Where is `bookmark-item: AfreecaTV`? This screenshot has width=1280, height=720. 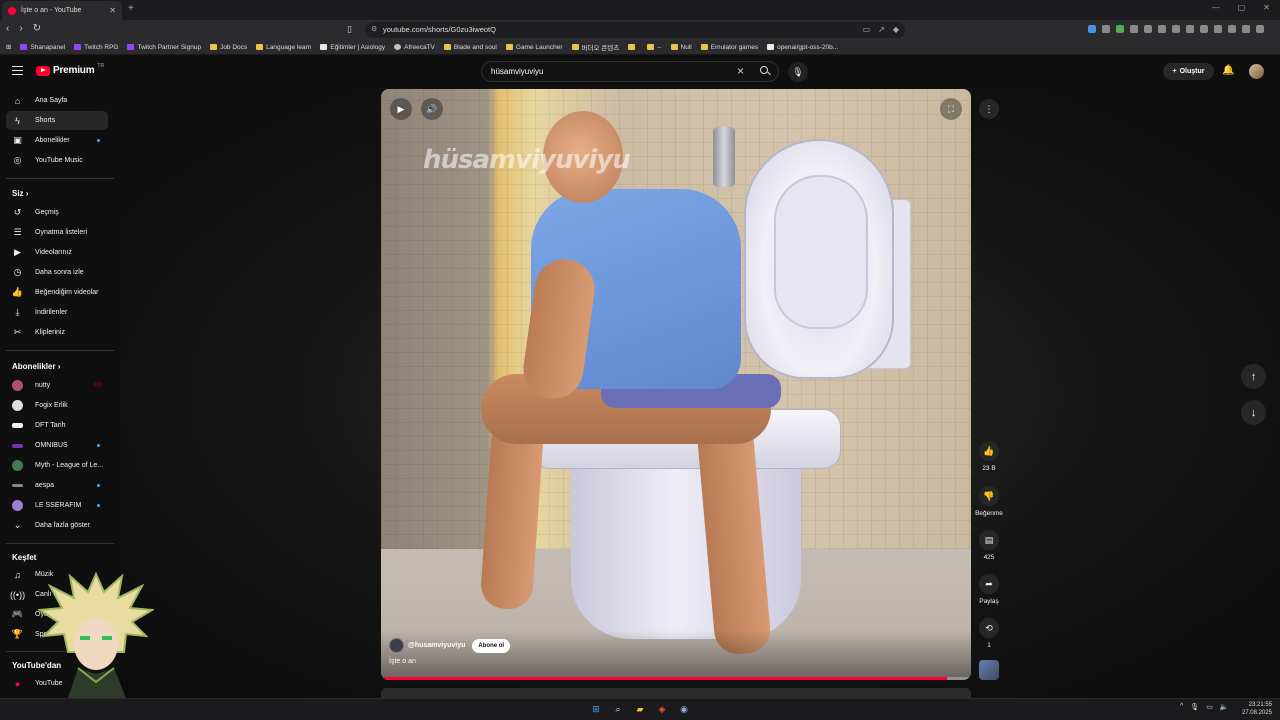
bookmark-item: AfreecaTV is located at coordinates (414, 47).